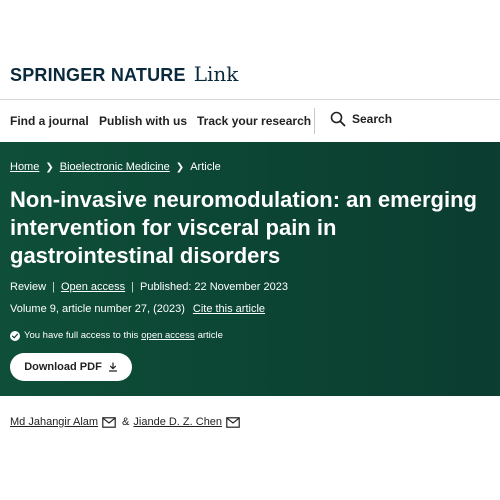 The image size is (500, 500). What do you see at coordinates (63, 367) in the screenshot?
I see `download-pdf-label: Download PDF` at bounding box center [63, 367].